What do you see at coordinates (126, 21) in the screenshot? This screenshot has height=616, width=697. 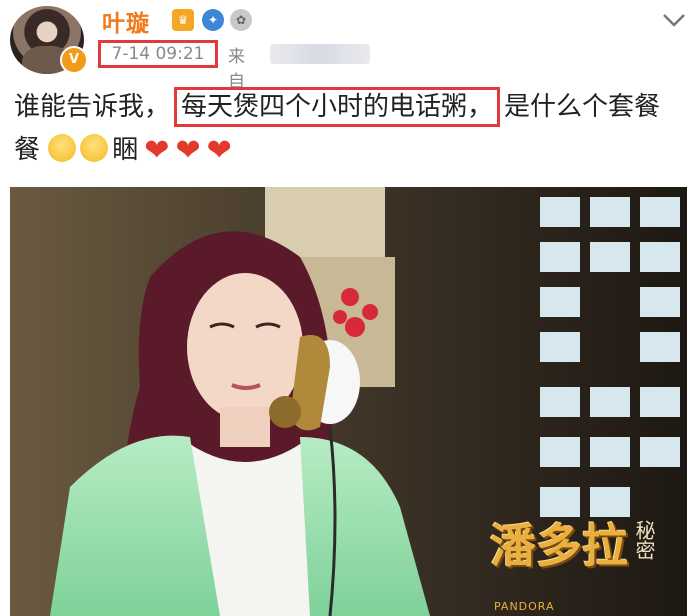 I see `username: 叶璇` at bounding box center [126, 21].